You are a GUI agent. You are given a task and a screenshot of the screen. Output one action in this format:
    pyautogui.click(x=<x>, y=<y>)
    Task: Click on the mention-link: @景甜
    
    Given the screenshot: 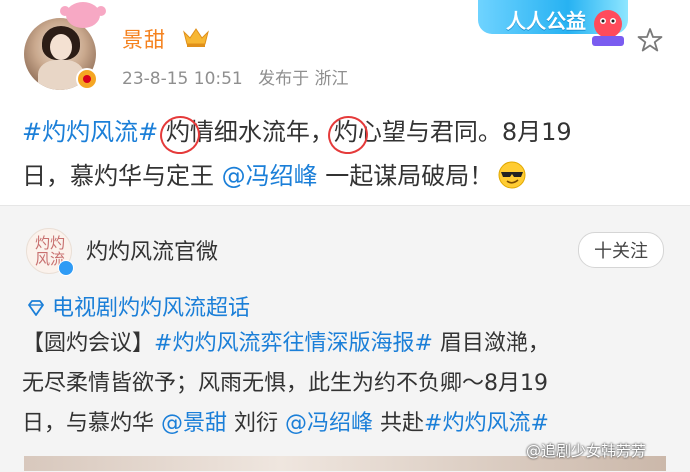 What is the action you would take?
    pyautogui.click(x=194, y=423)
    